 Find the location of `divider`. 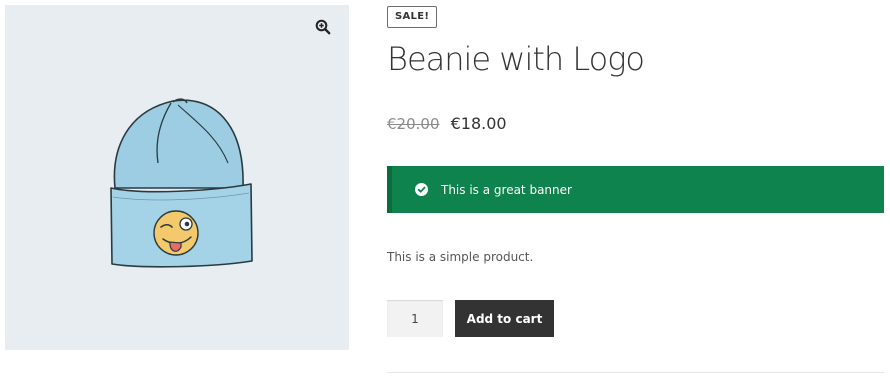

divider is located at coordinates (635, 372).